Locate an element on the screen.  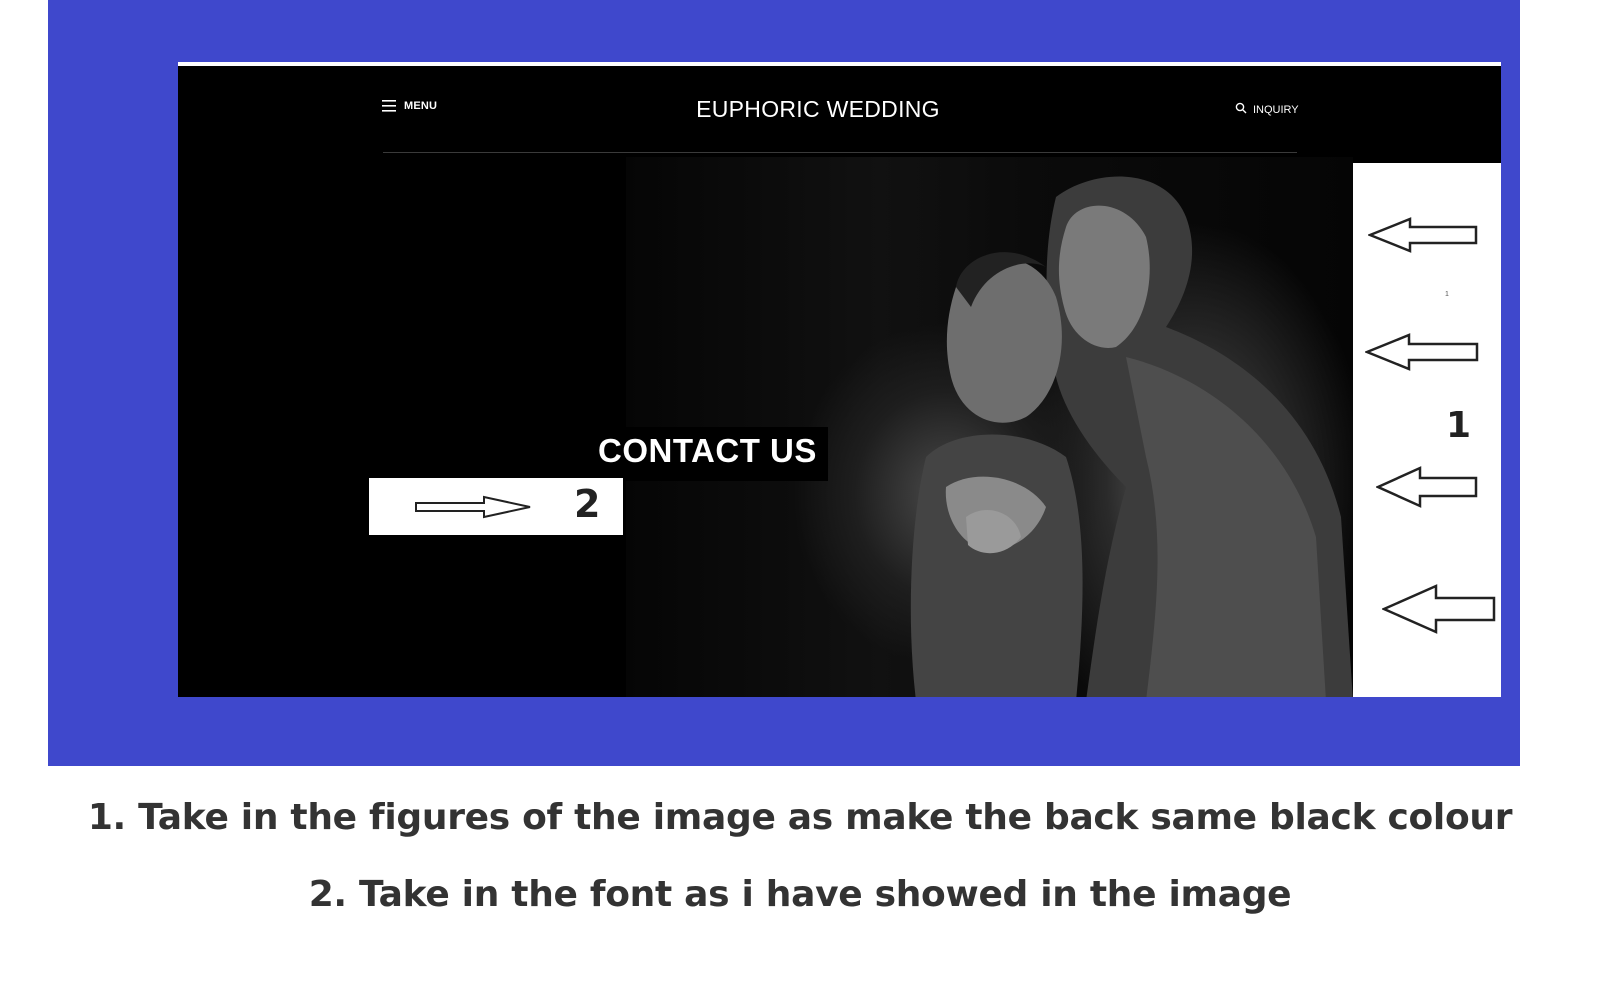
inquiry-button: INQUIRY is located at coordinates (1267, 110).